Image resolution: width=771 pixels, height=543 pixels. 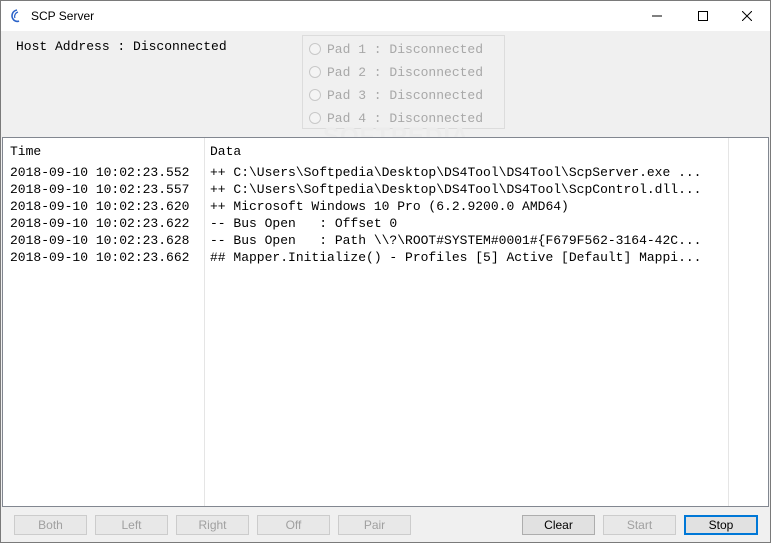 What do you see at coordinates (639, 525) in the screenshot?
I see `start-button: Start` at bounding box center [639, 525].